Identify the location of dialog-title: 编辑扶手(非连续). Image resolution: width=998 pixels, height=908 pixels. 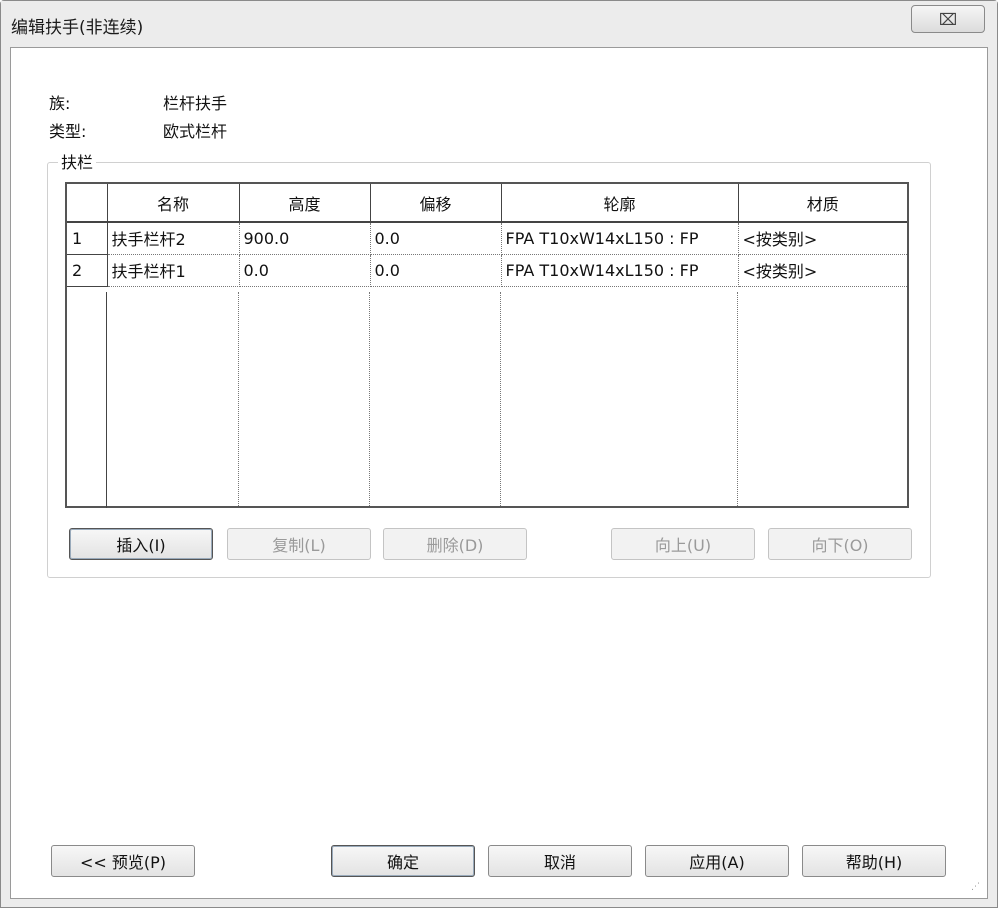
(77, 28).